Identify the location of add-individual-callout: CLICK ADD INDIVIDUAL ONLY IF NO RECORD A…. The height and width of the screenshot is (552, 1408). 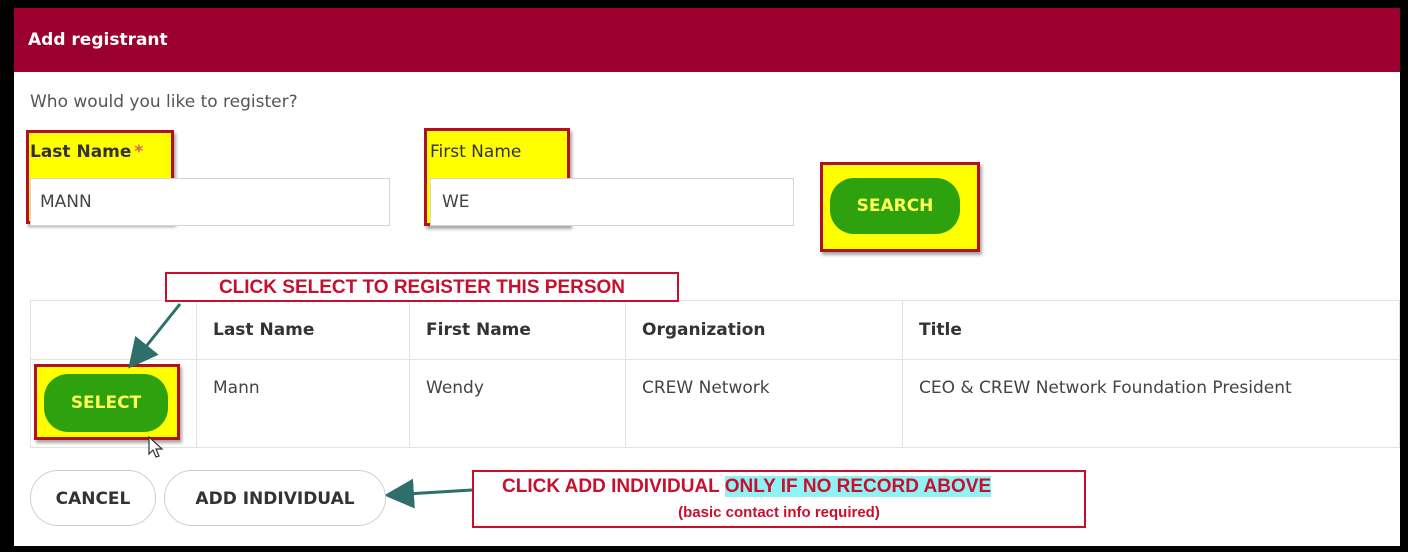
(779, 499).